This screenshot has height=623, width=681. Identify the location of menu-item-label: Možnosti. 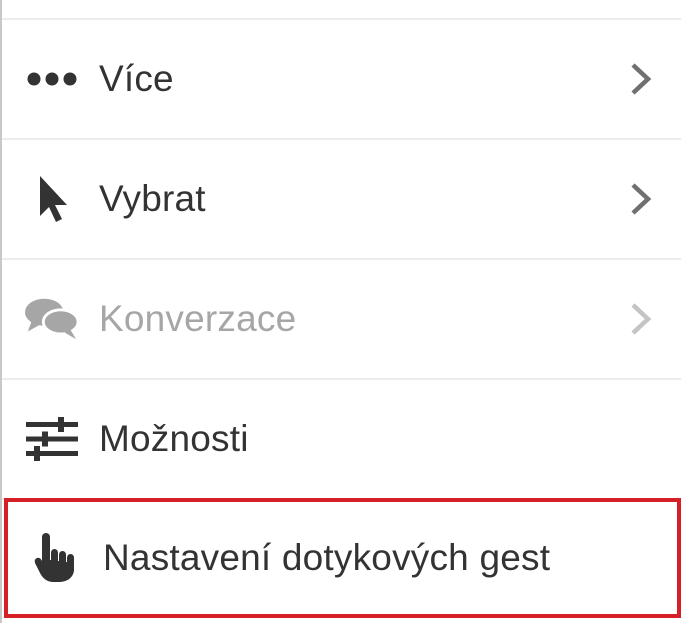
(174, 438).